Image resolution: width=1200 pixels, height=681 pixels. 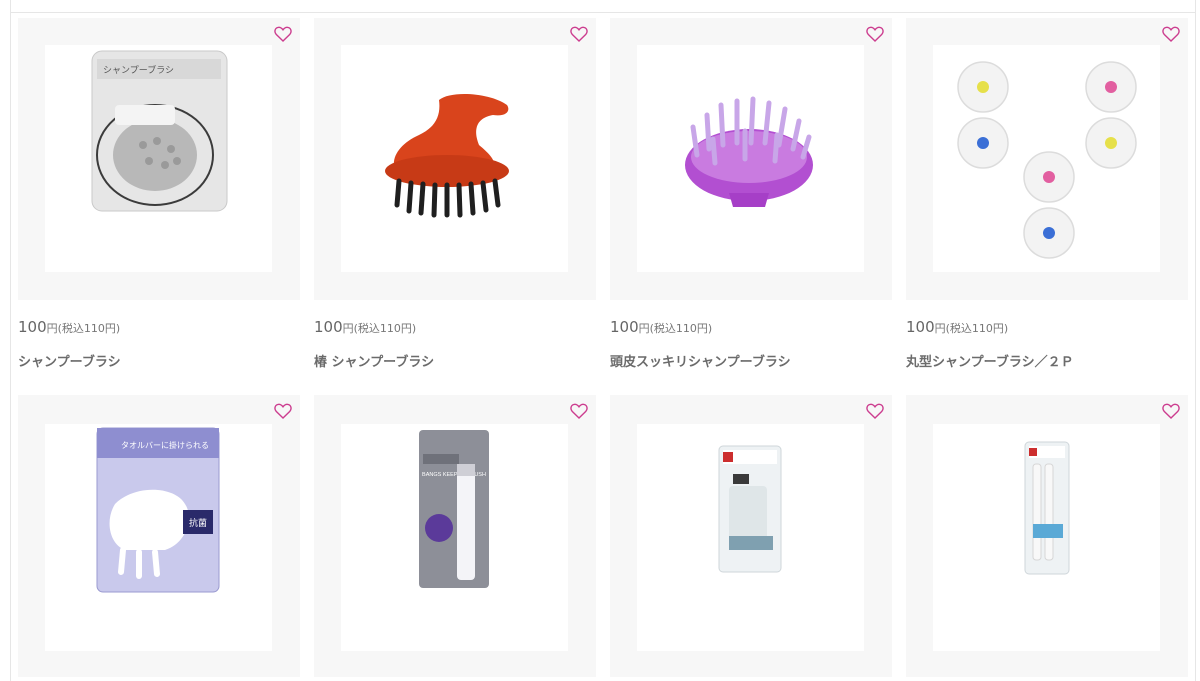 What do you see at coordinates (165, 445) in the screenshot?
I see `package-label: タオルバーに掛けられる` at bounding box center [165, 445].